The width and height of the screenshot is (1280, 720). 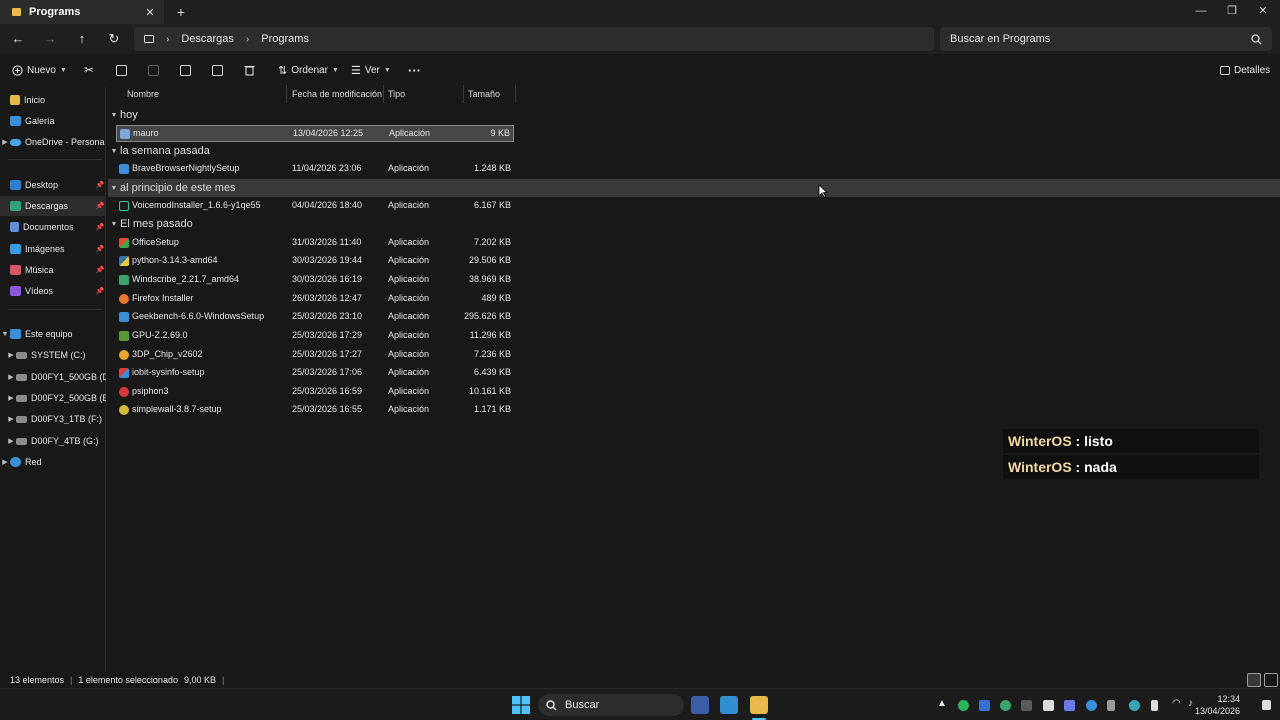 What do you see at coordinates (963, 705) in the screenshot?
I see `whatsapp-icon` at bounding box center [963, 705].